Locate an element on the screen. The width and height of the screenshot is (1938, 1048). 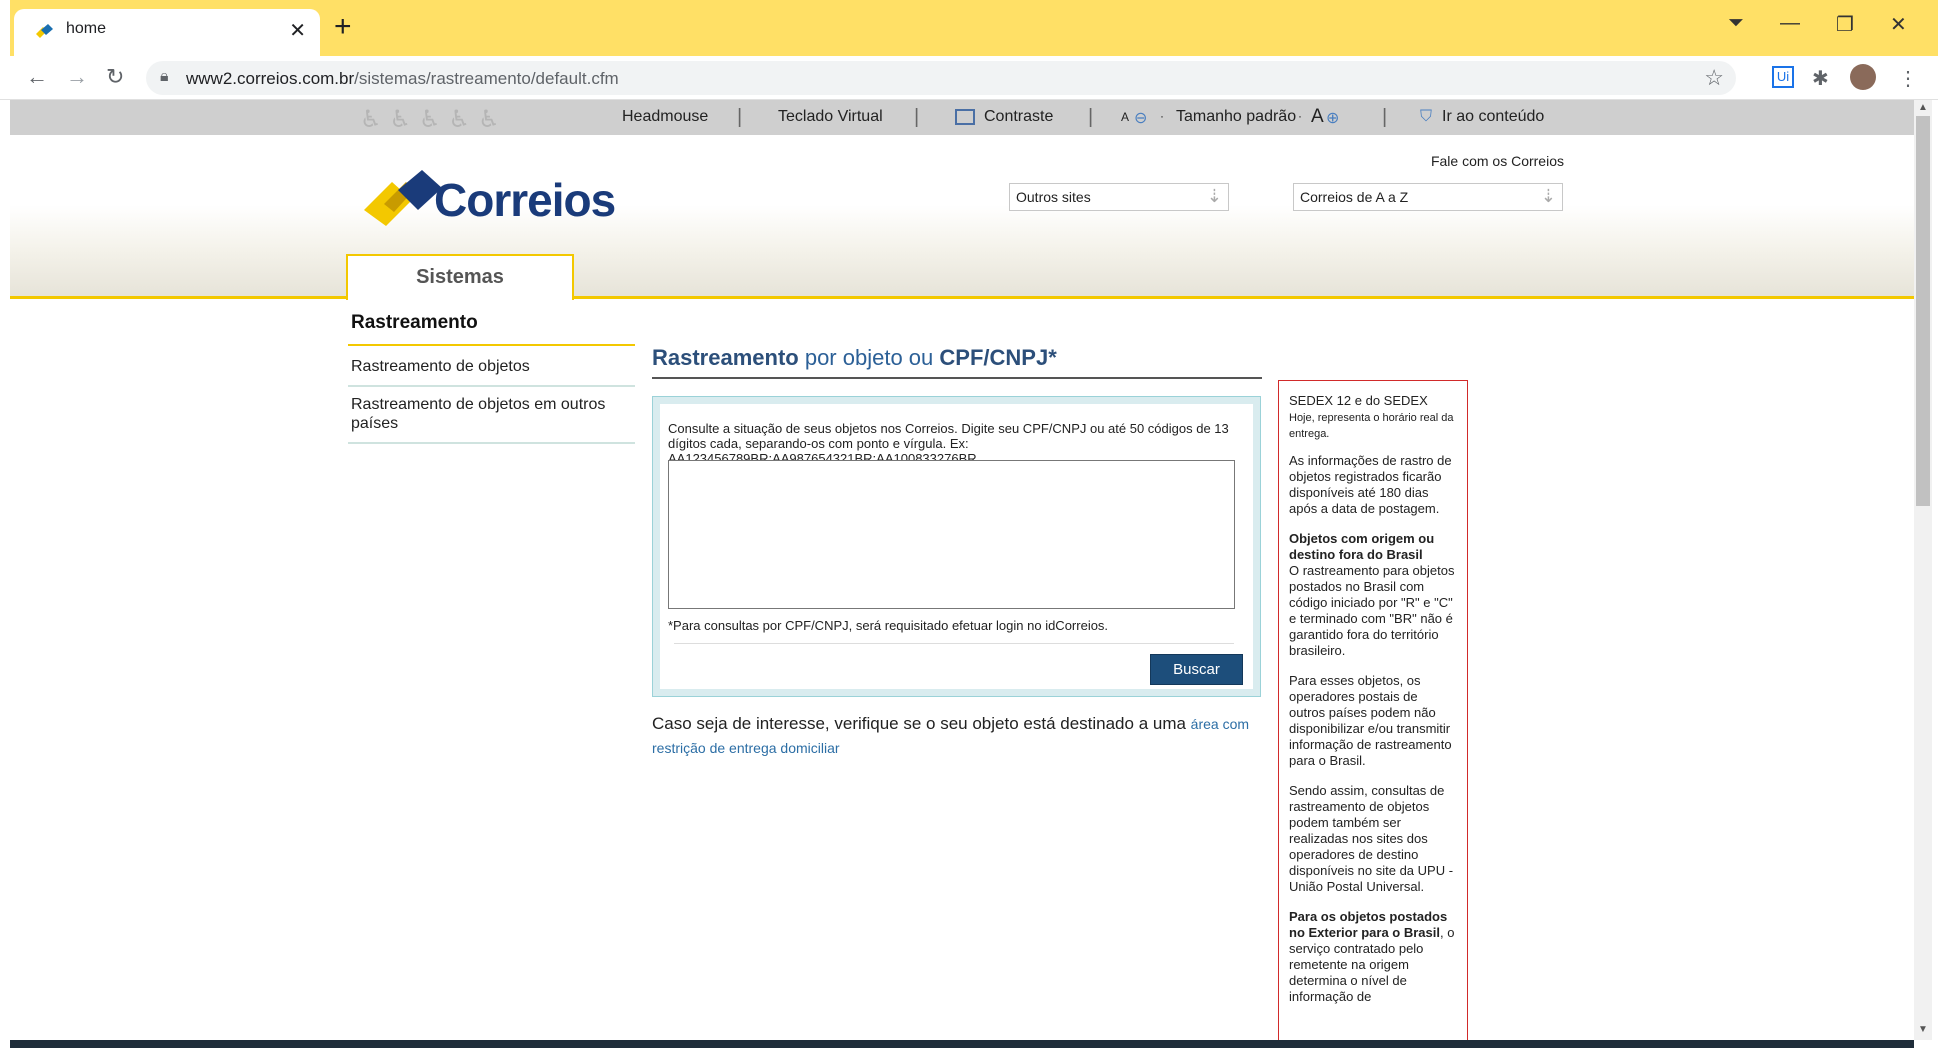
page-scrollbar: ▲ ▼ is located at coordinates (1923, 570).